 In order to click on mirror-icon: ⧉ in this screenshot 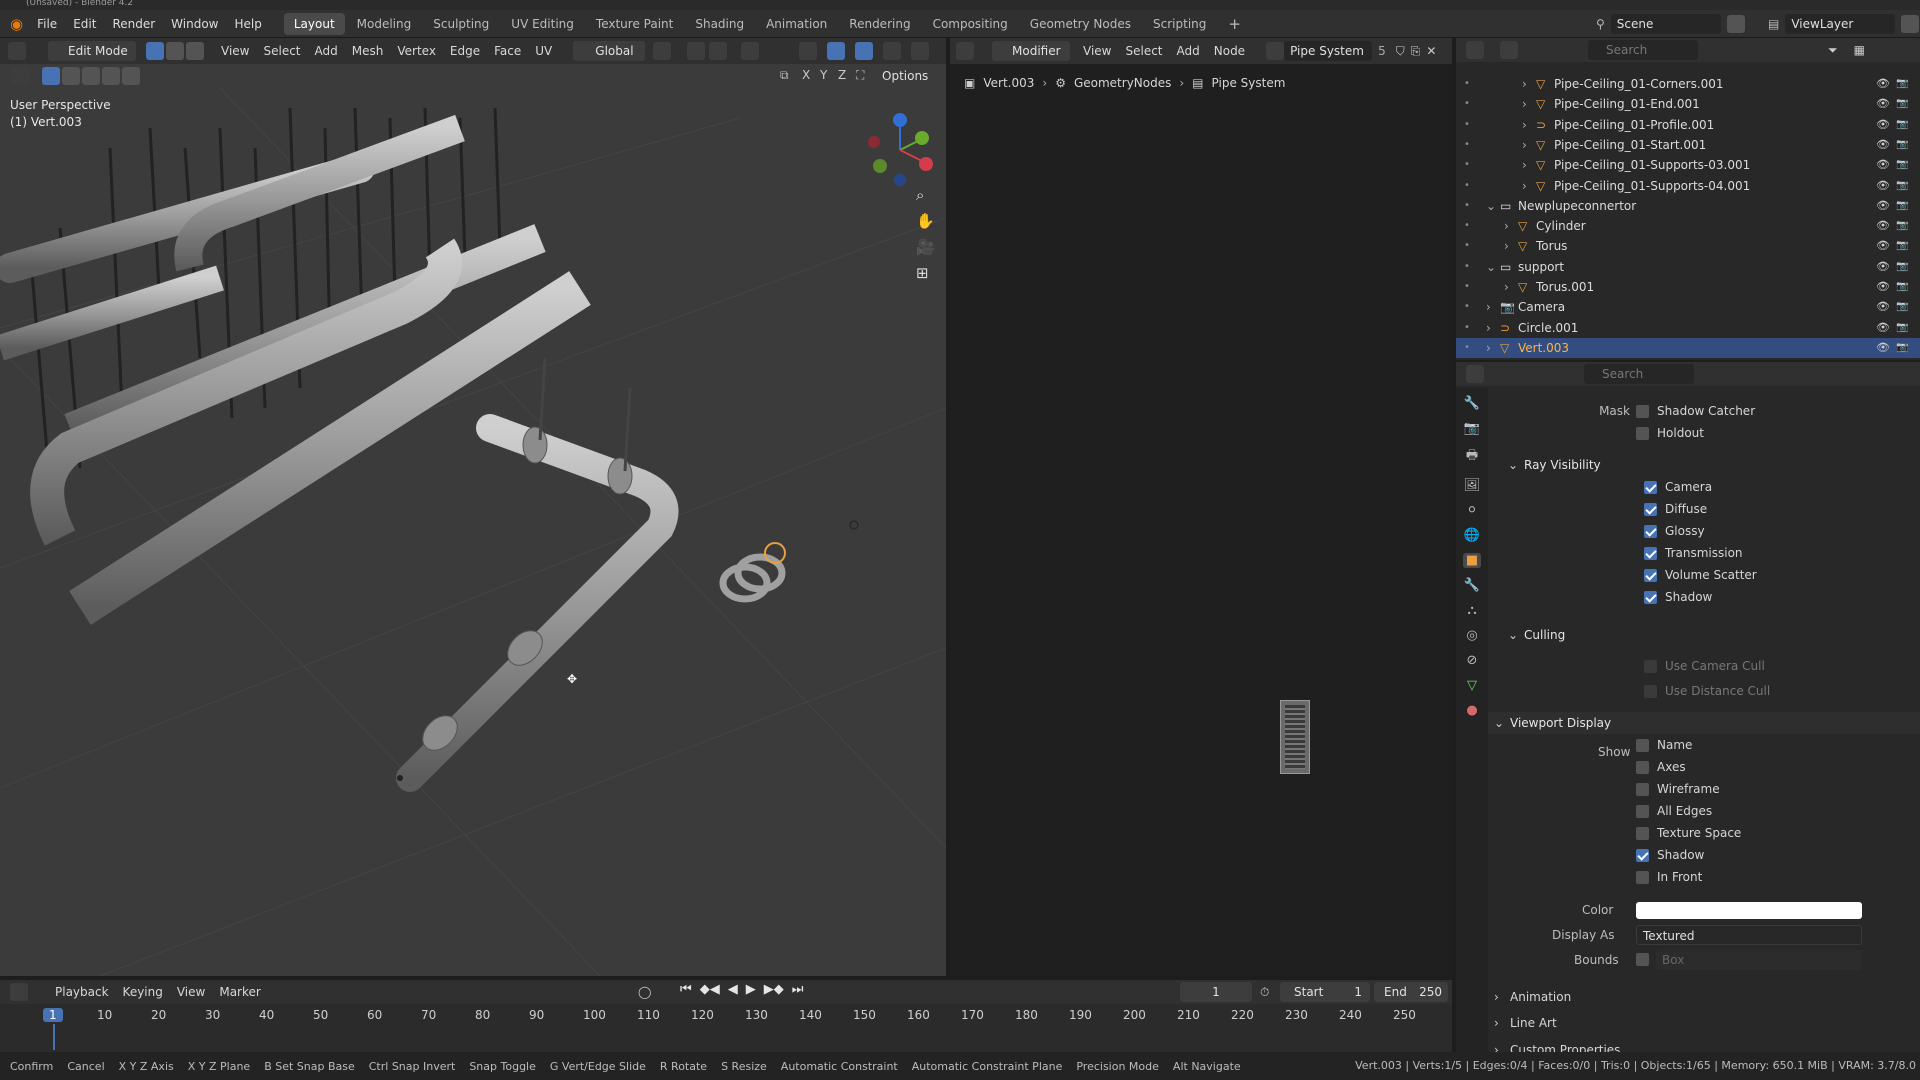, I will do `click(784, 75)`.